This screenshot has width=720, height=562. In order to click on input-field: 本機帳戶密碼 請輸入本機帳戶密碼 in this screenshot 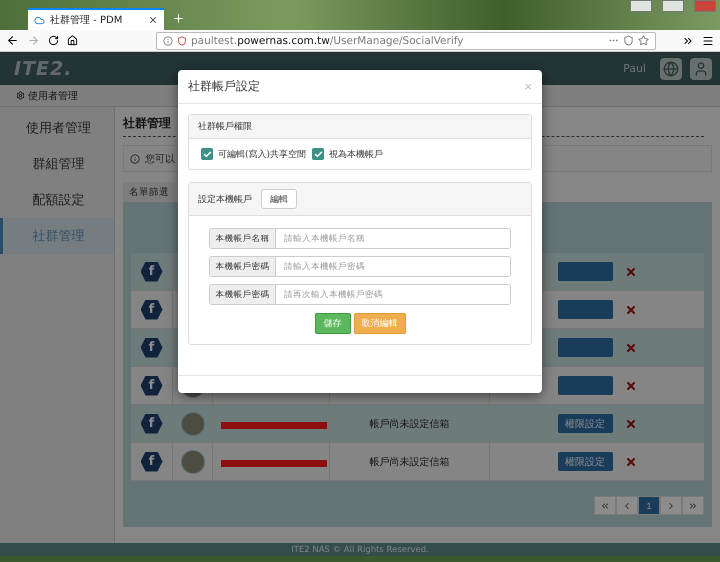, I will do `click(360, 266)`.